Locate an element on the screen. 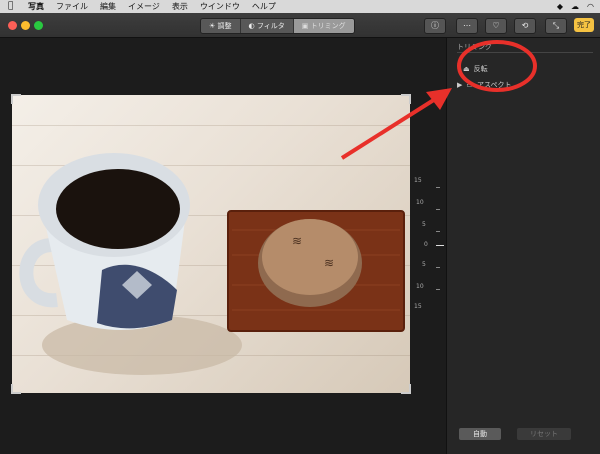 Image resolution: width=600 pixels, height=454 pixels. aspect-label: アスペクト is located at coordinates (494, 85).